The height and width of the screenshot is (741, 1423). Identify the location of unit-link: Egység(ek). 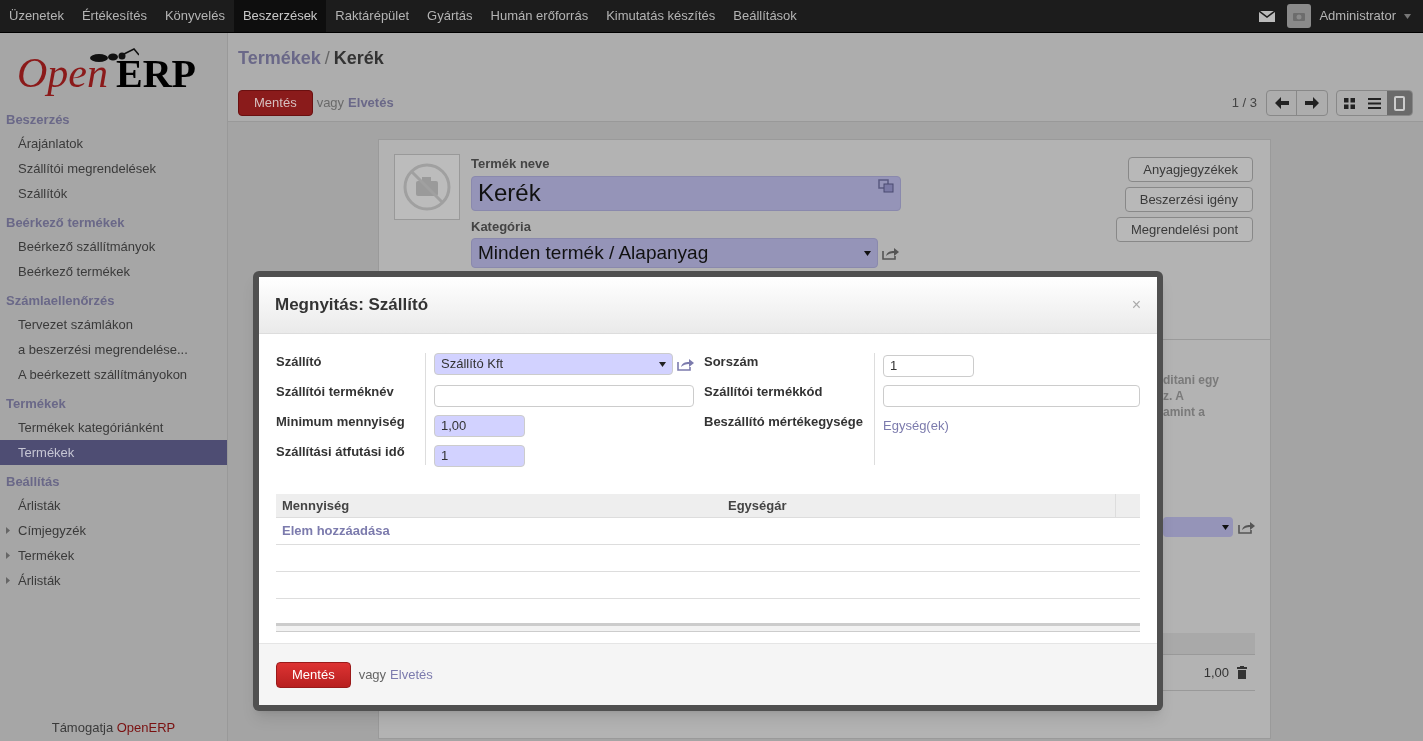
(916, 425).